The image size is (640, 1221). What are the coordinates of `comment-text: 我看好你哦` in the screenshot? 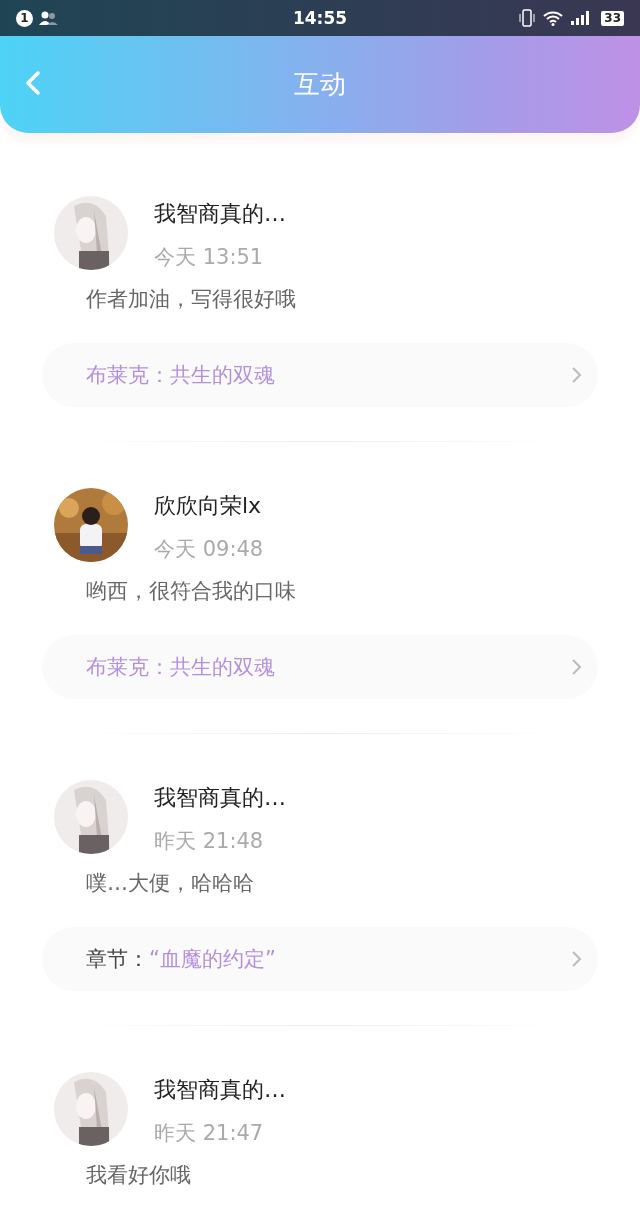 It's located at (139, 1175).